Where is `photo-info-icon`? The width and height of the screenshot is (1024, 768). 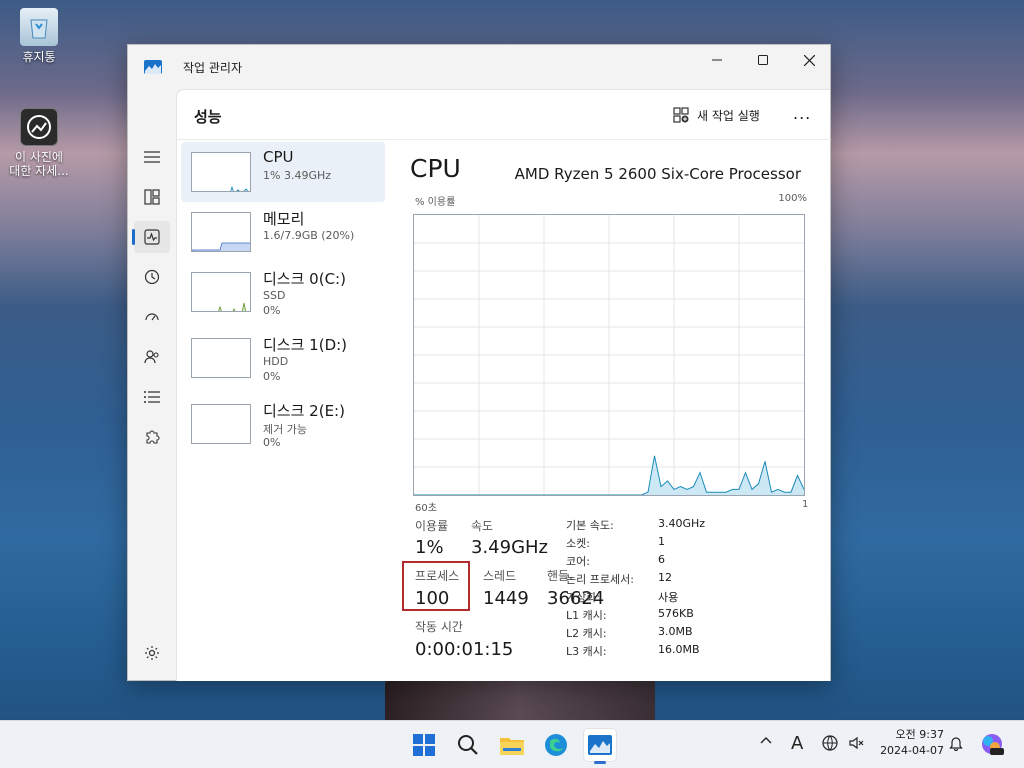 photo-info-icon is located at coordinates (39, 127).